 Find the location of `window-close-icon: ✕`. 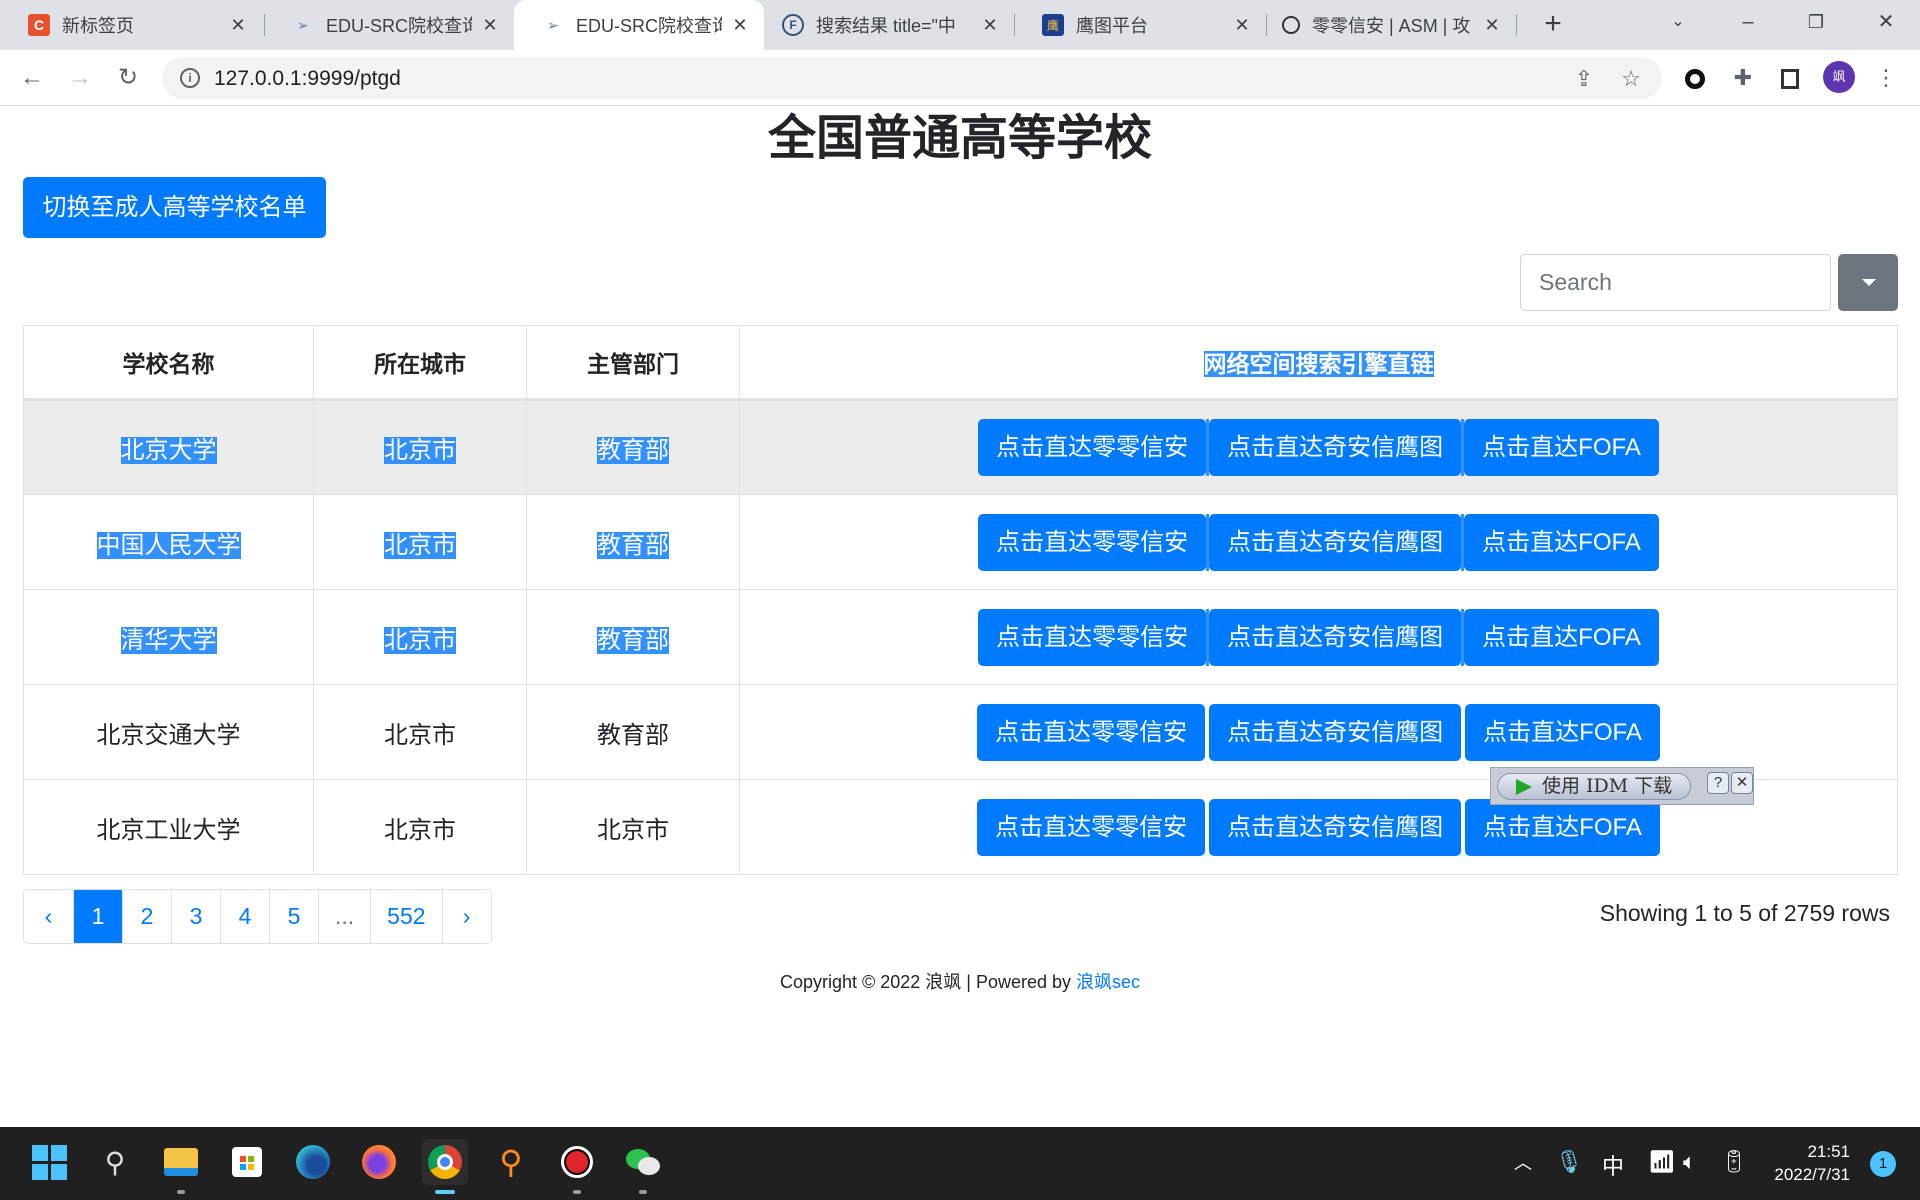

window-close-icon: ✕ is located at coordinates (1886, 22).